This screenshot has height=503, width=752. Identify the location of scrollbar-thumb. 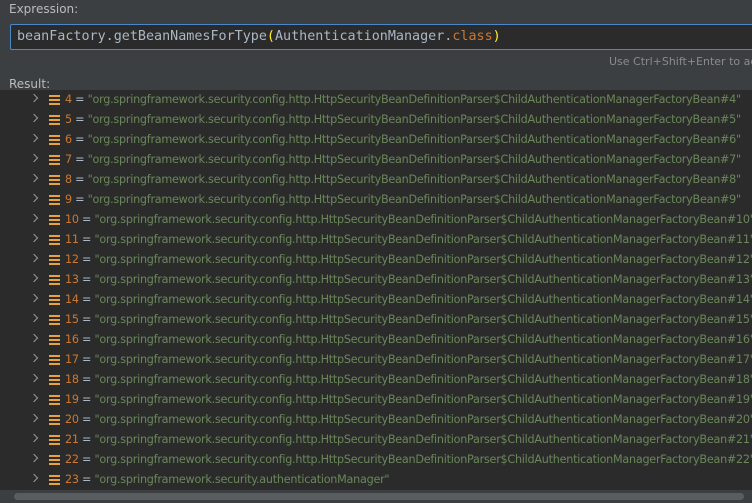
(379, 496).